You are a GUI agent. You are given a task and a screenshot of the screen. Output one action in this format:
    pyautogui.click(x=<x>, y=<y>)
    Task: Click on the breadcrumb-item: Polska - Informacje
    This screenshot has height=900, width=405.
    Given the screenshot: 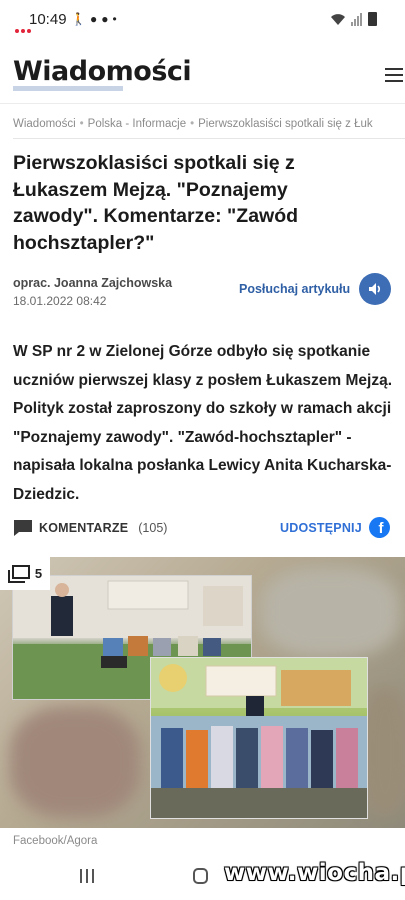 What is the action you would take?
    pyautogui.click(x=137, y=126)
    